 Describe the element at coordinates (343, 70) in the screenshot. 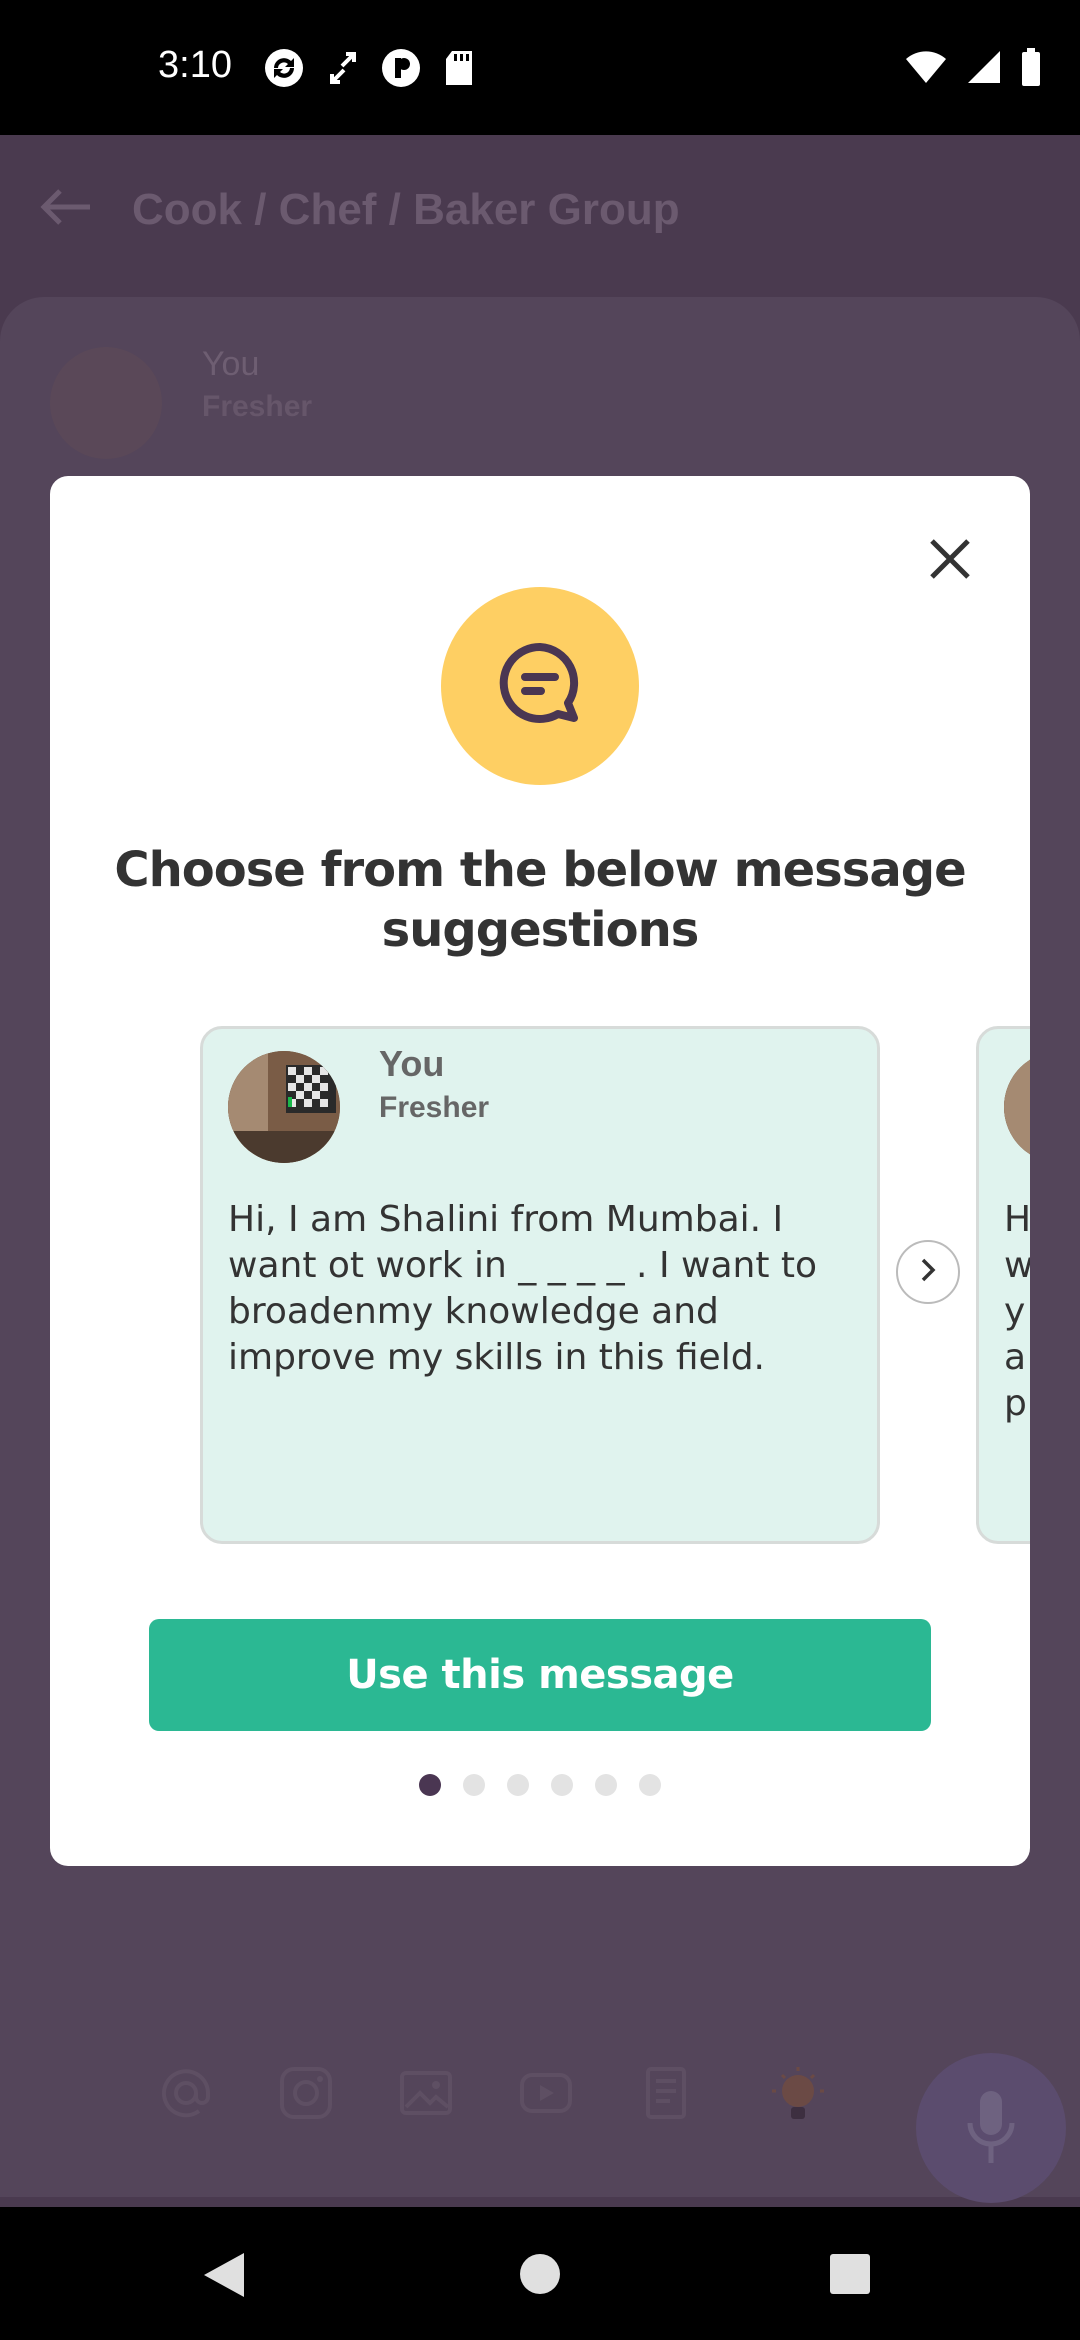

I see `rotate-icon` at that location.